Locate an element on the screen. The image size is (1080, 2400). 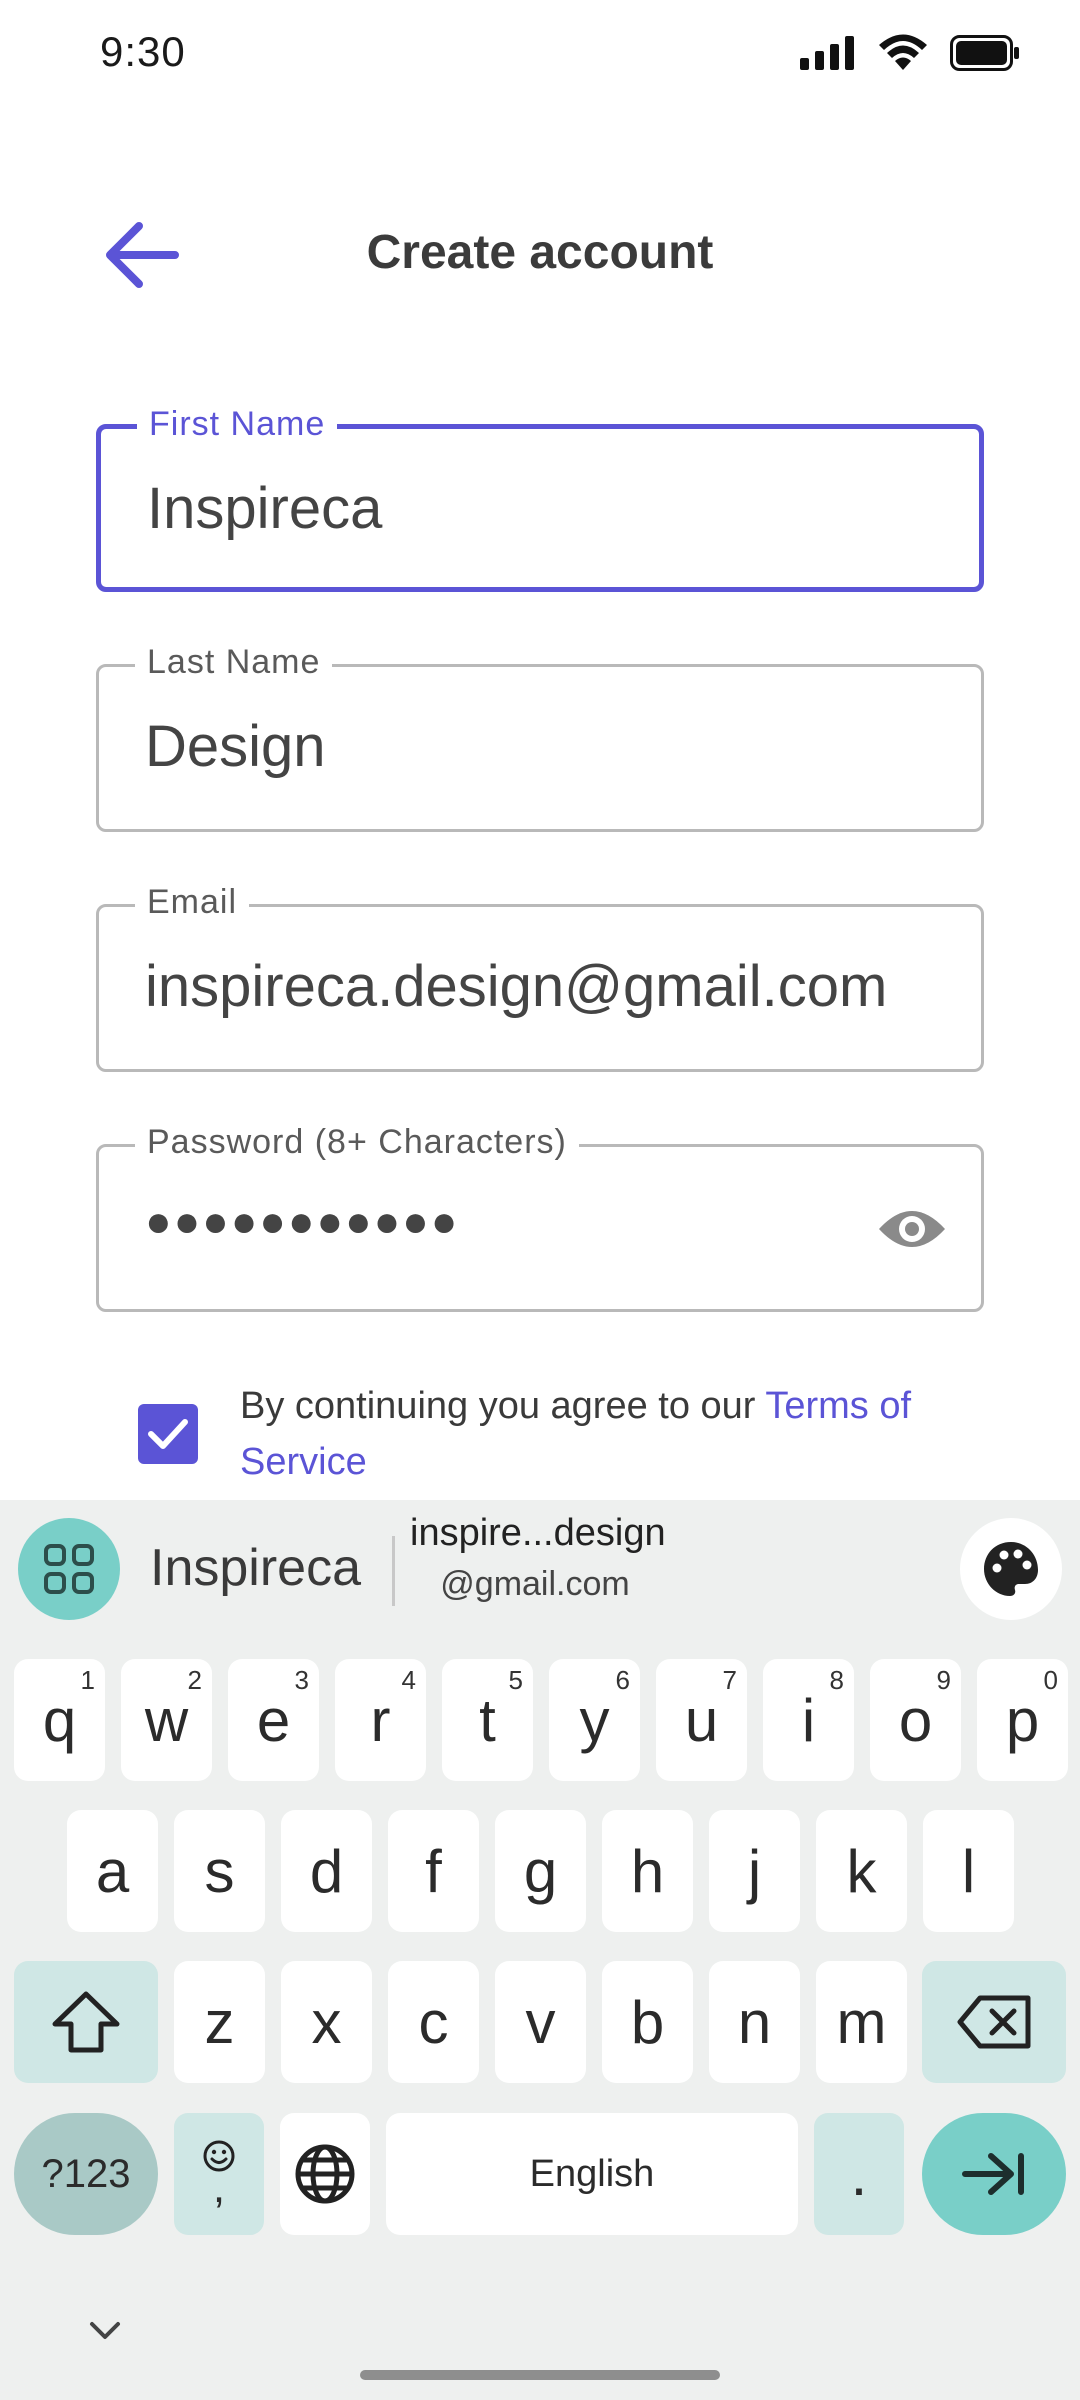
hide-keyboard-button is located at coordinates (105, 2330).